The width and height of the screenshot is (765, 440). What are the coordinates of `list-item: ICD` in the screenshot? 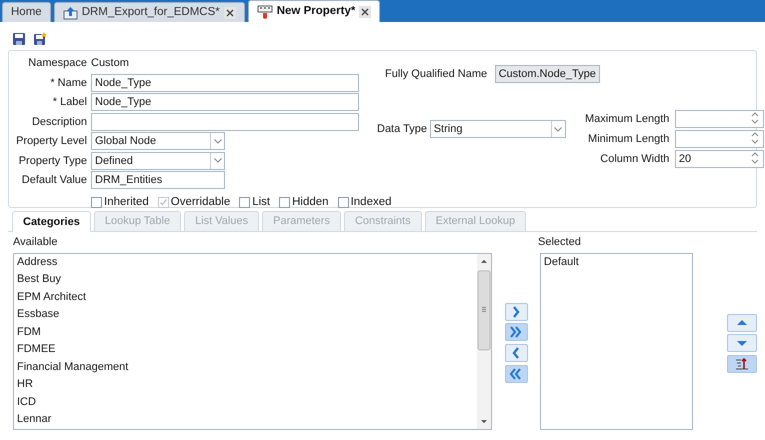 It's located at (245, 402).